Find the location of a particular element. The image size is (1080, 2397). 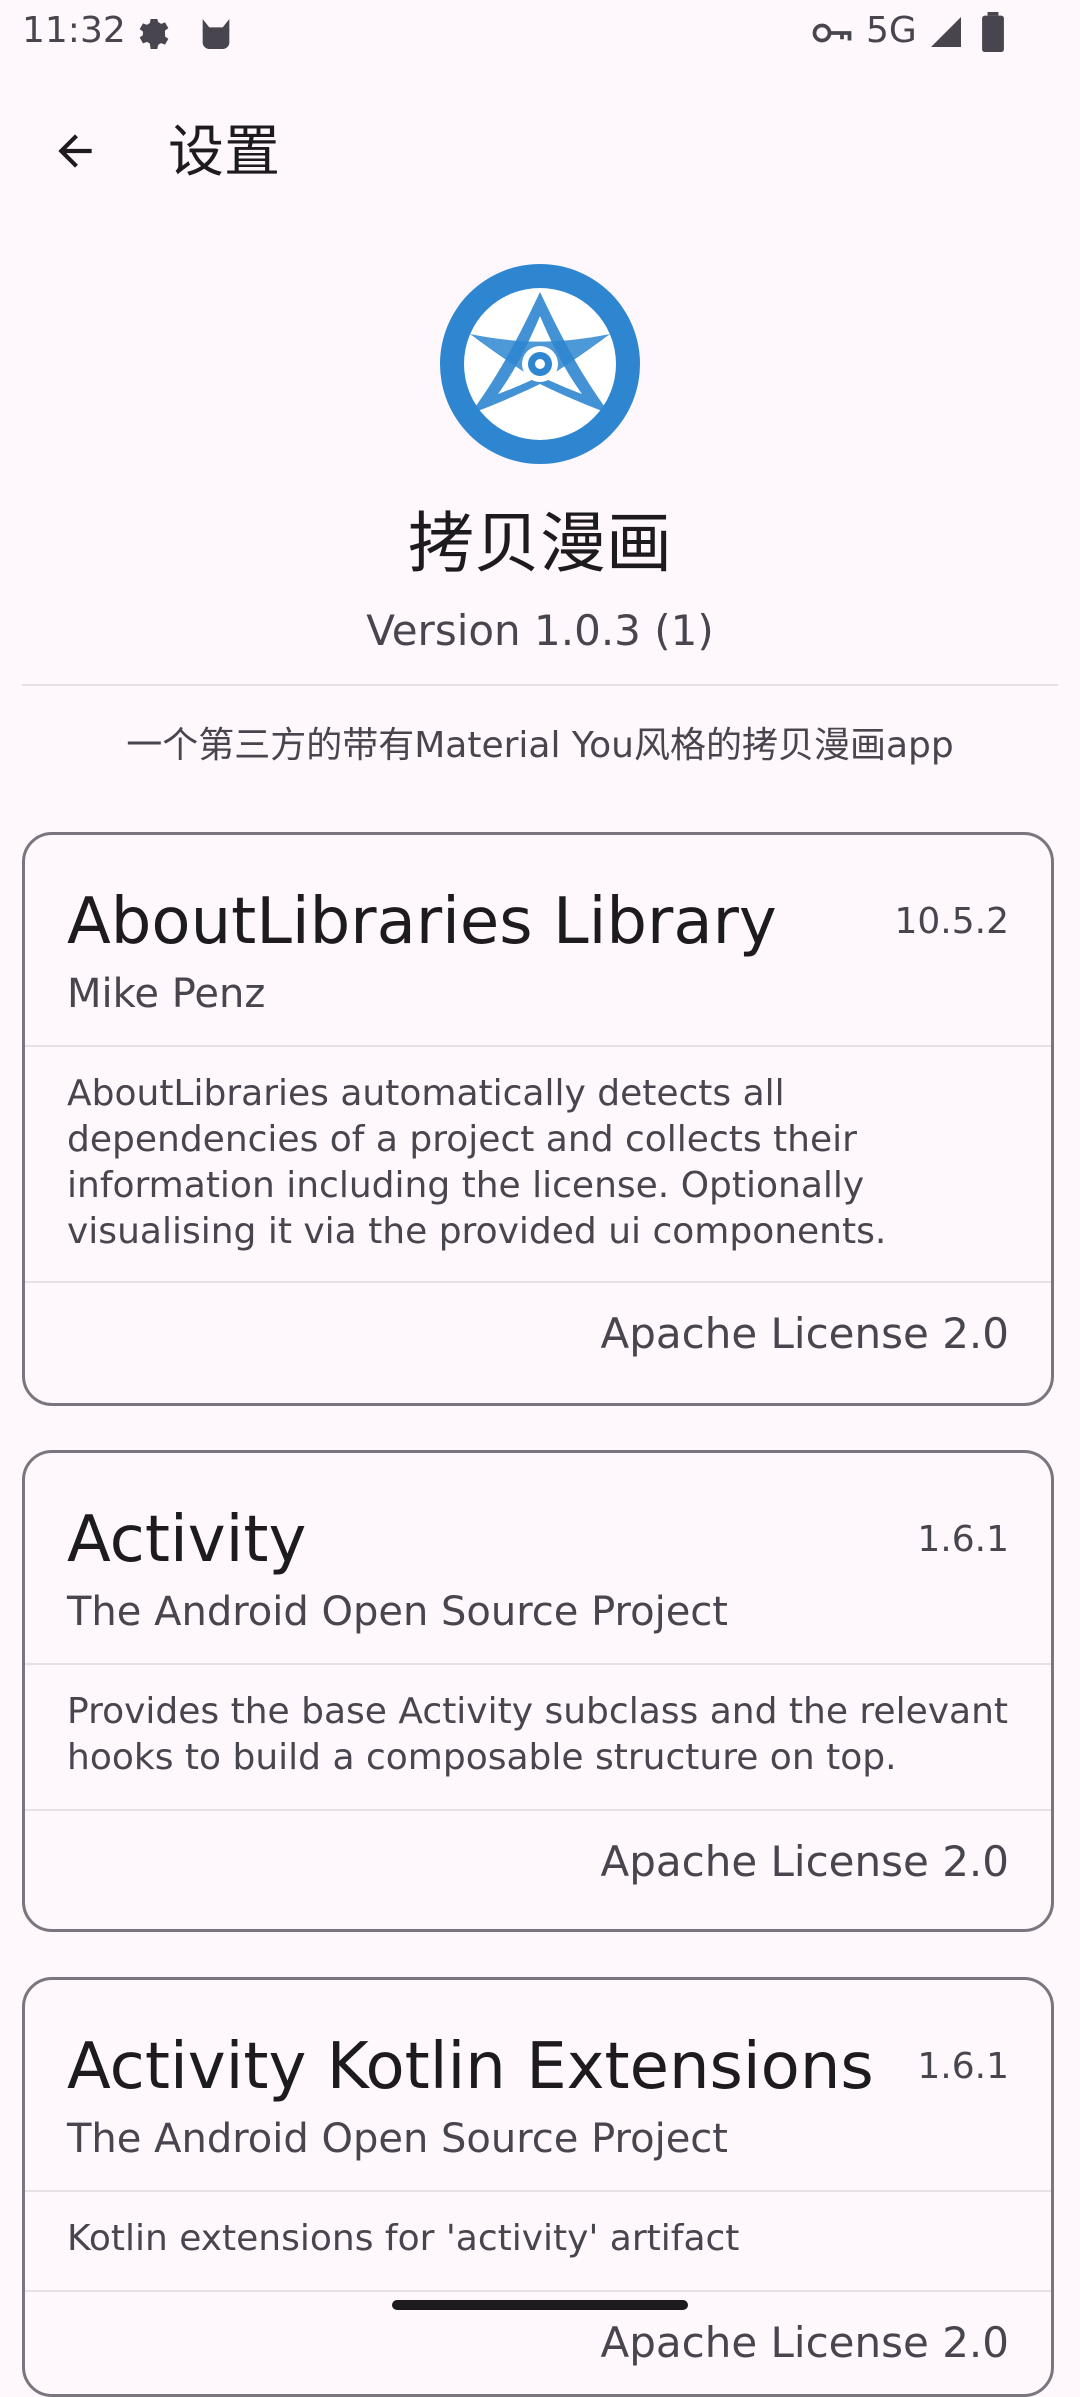

library-author: Mike Penz is located at coordinates (166, 994).